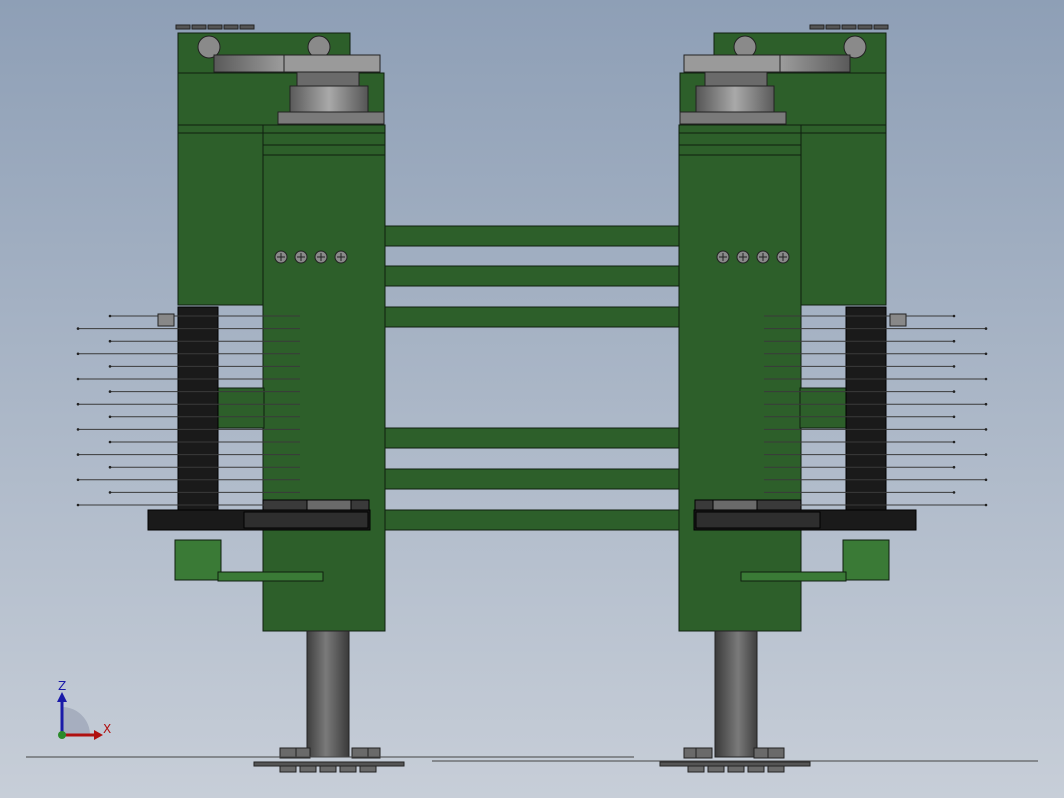 The image size is (1064, 798). Describe the element at coordinates (198, 560) in the screenshot. I see `left-lower-motor` at that location.